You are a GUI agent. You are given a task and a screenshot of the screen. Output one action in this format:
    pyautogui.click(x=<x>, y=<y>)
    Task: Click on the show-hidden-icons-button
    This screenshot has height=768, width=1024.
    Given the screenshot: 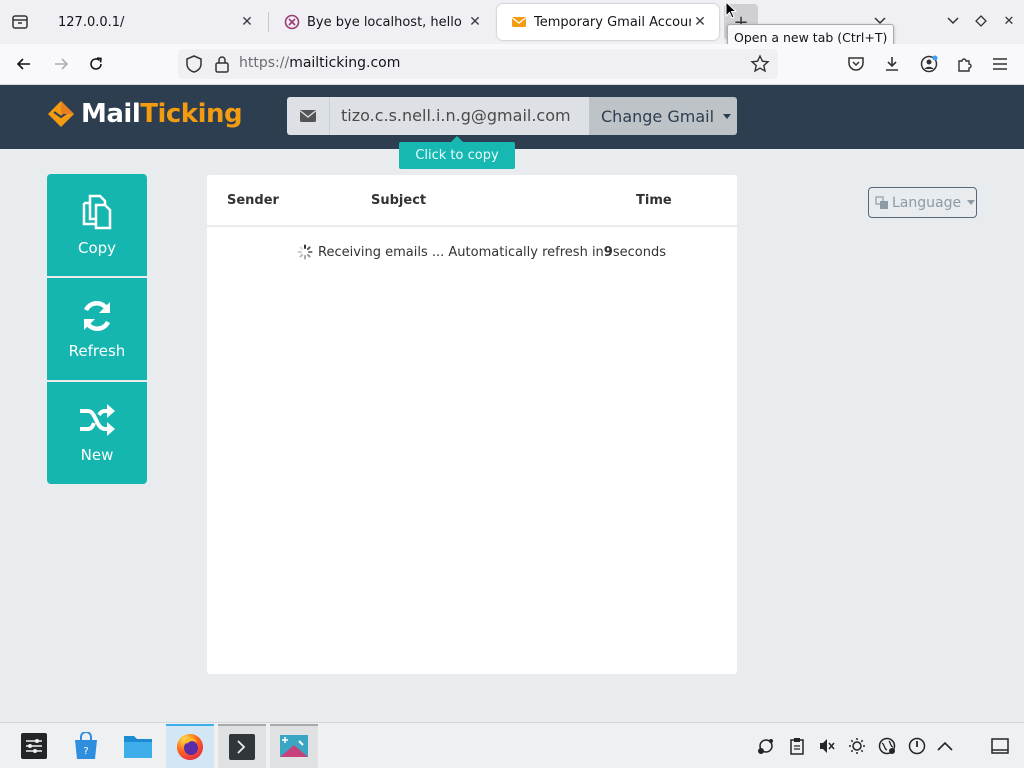 What is the action you would take?
    pyautogui.click(x=945, y=746)
    